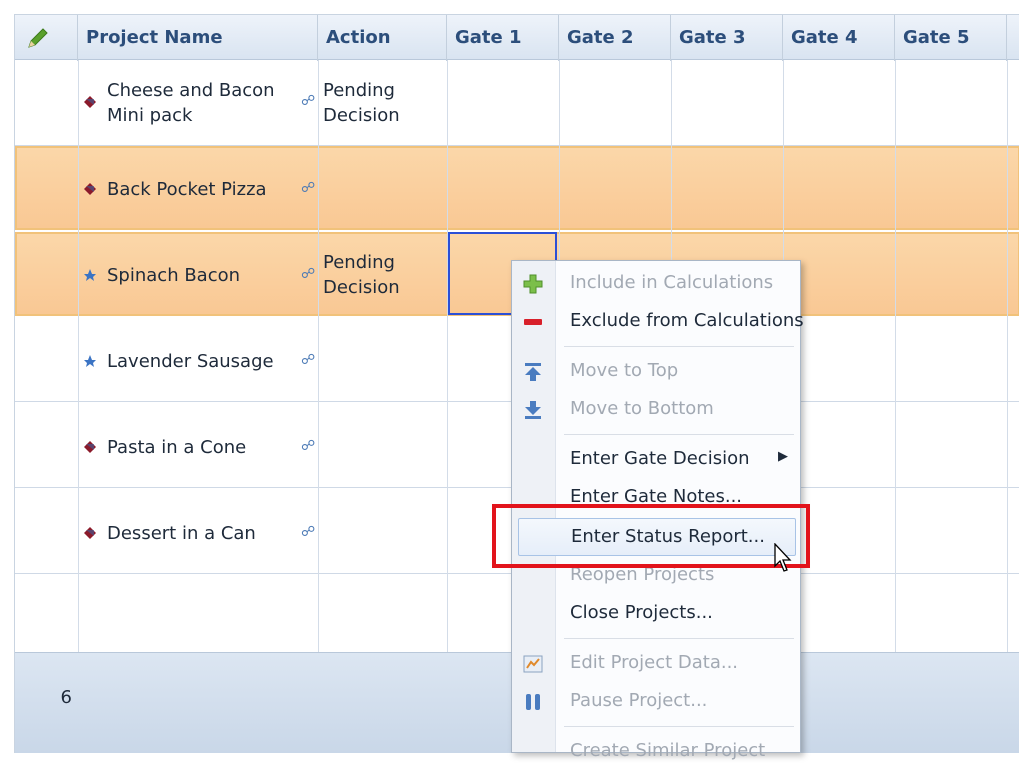 This screenshot has width=1019, height=771. What do you see at coordinates (181, 533) in the screenshot?
I see `project-name: Dessert in a Can` at bounding box center [181, 533].